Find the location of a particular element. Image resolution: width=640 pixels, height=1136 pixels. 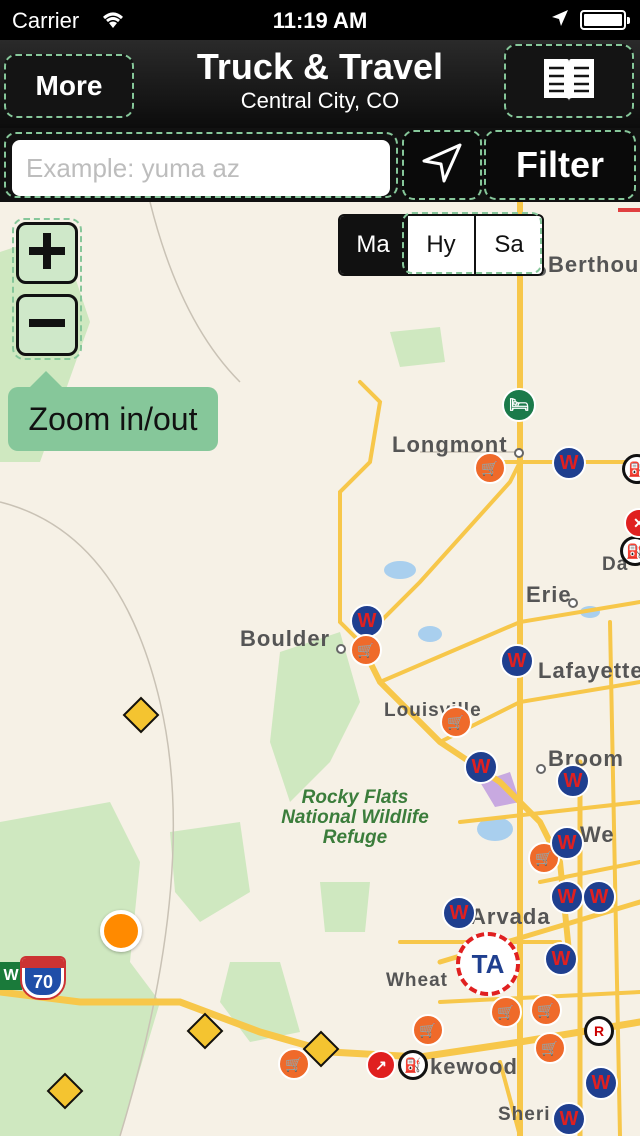

map-label-arvada: Arvada is located at coordinates (510, 916).